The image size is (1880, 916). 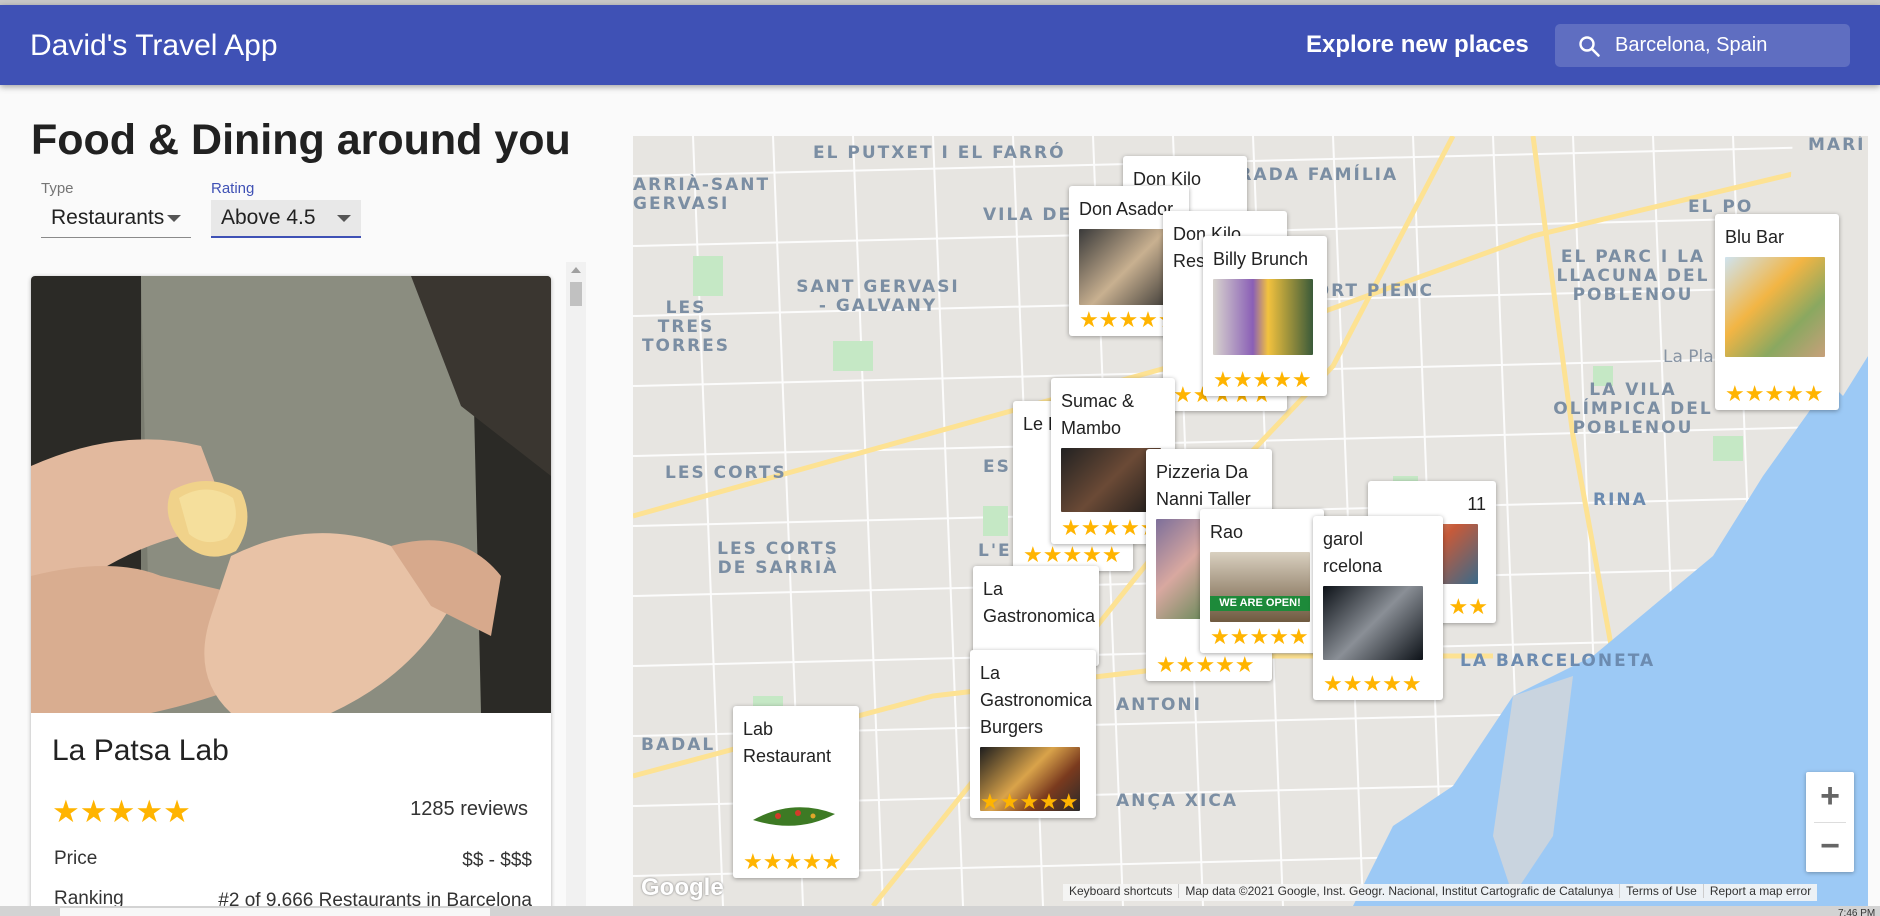 I want to click on map-label: La Pla, so click(x=1688, y=357).